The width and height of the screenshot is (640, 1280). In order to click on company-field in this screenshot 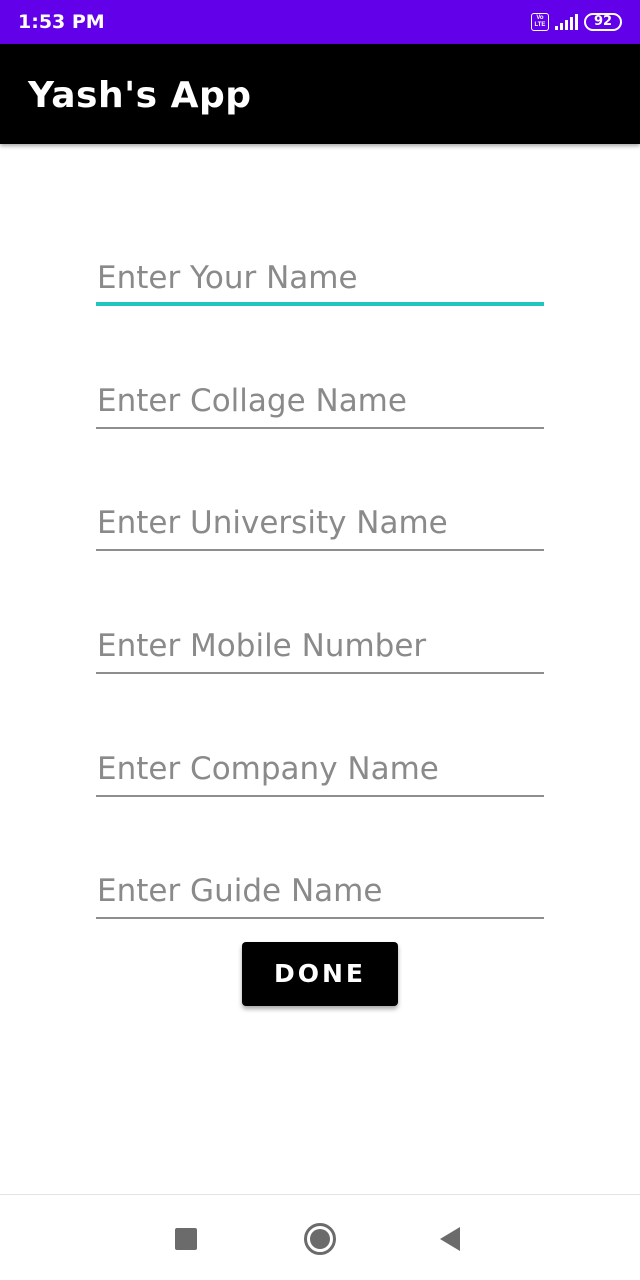, I will do `click(320, 773)`.